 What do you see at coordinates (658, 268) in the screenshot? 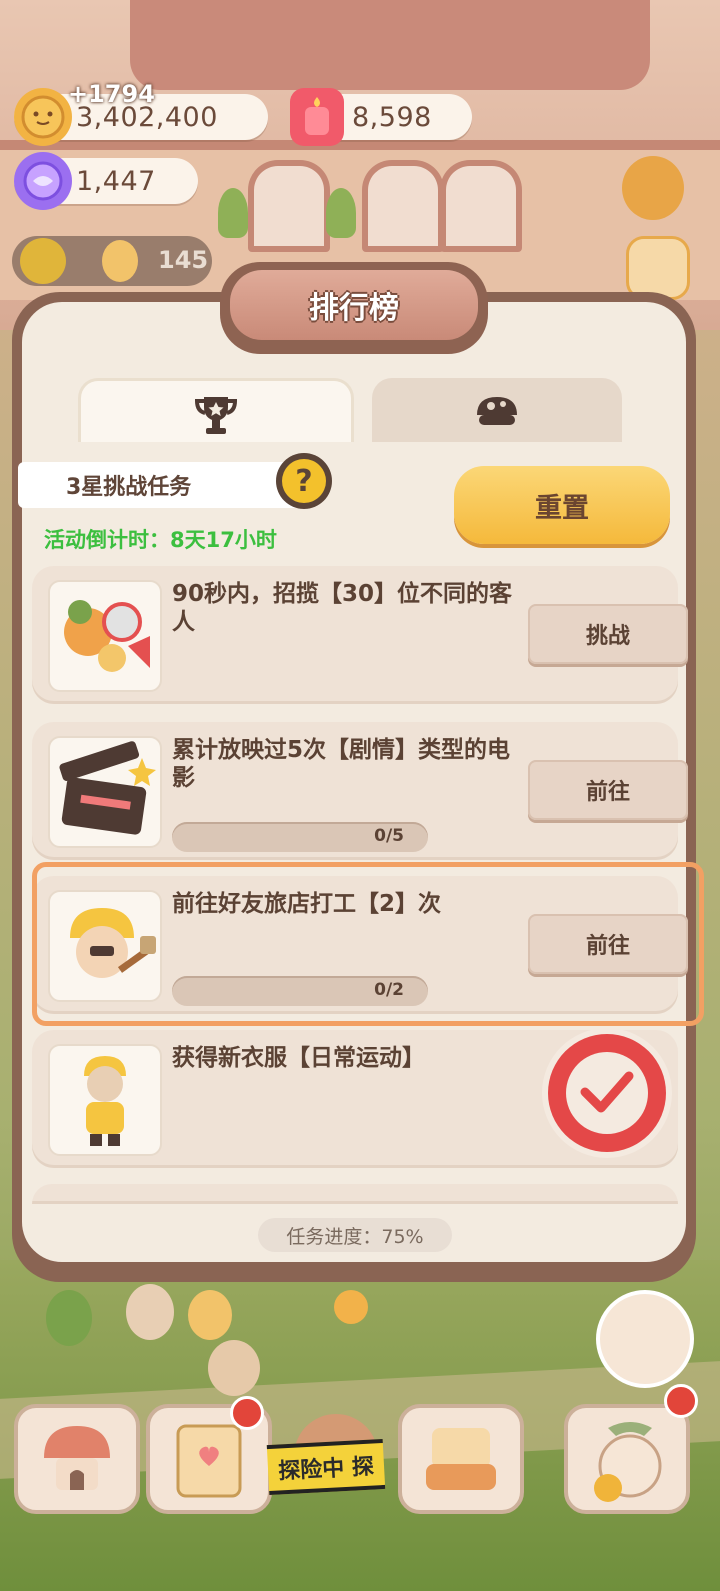
I see `stamp-card-icon` at bounding box center [658, 268].